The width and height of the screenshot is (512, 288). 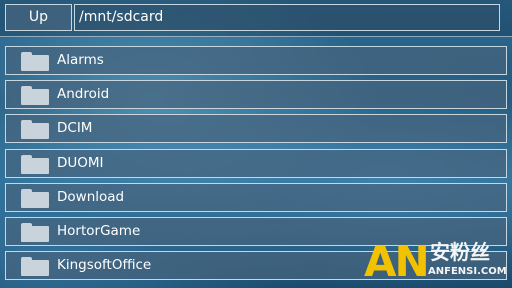 What do you see at coordinates (99, 230) in the screenshot?
I see `folder-label: HortorGame` at bounding box center [99, 230].